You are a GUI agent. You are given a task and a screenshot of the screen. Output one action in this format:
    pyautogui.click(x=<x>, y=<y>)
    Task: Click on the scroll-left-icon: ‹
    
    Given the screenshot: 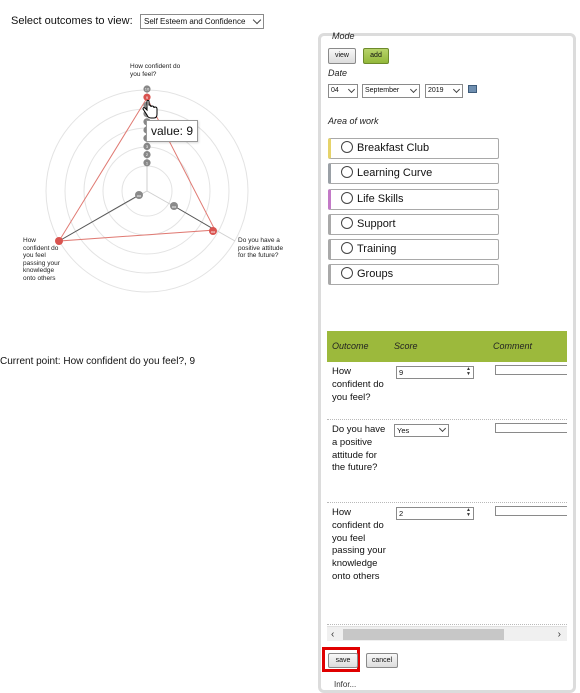 What is the action you would take?
    pyautogui.click(x=332, y=634)
    